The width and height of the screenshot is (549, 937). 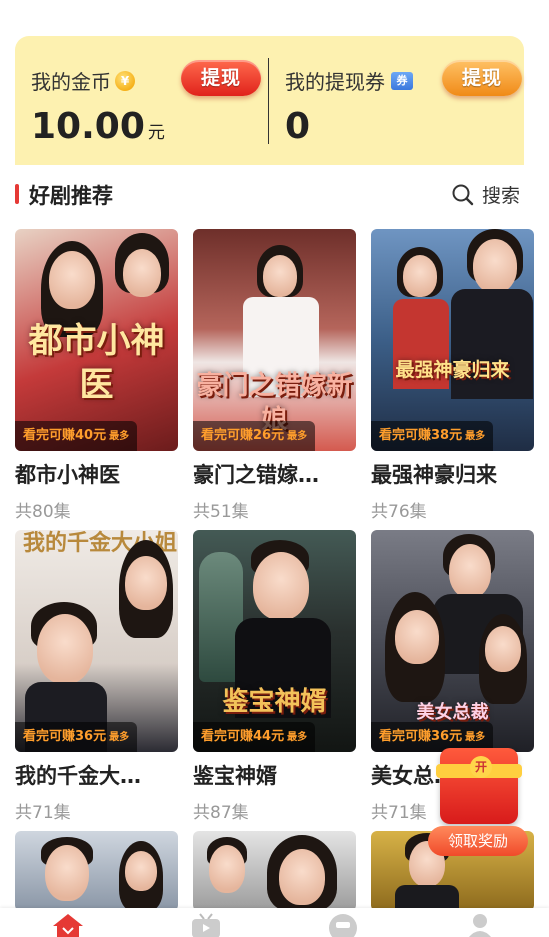 I want to click on coins-withdraw-button: 提现, so click(x=221, y=78).